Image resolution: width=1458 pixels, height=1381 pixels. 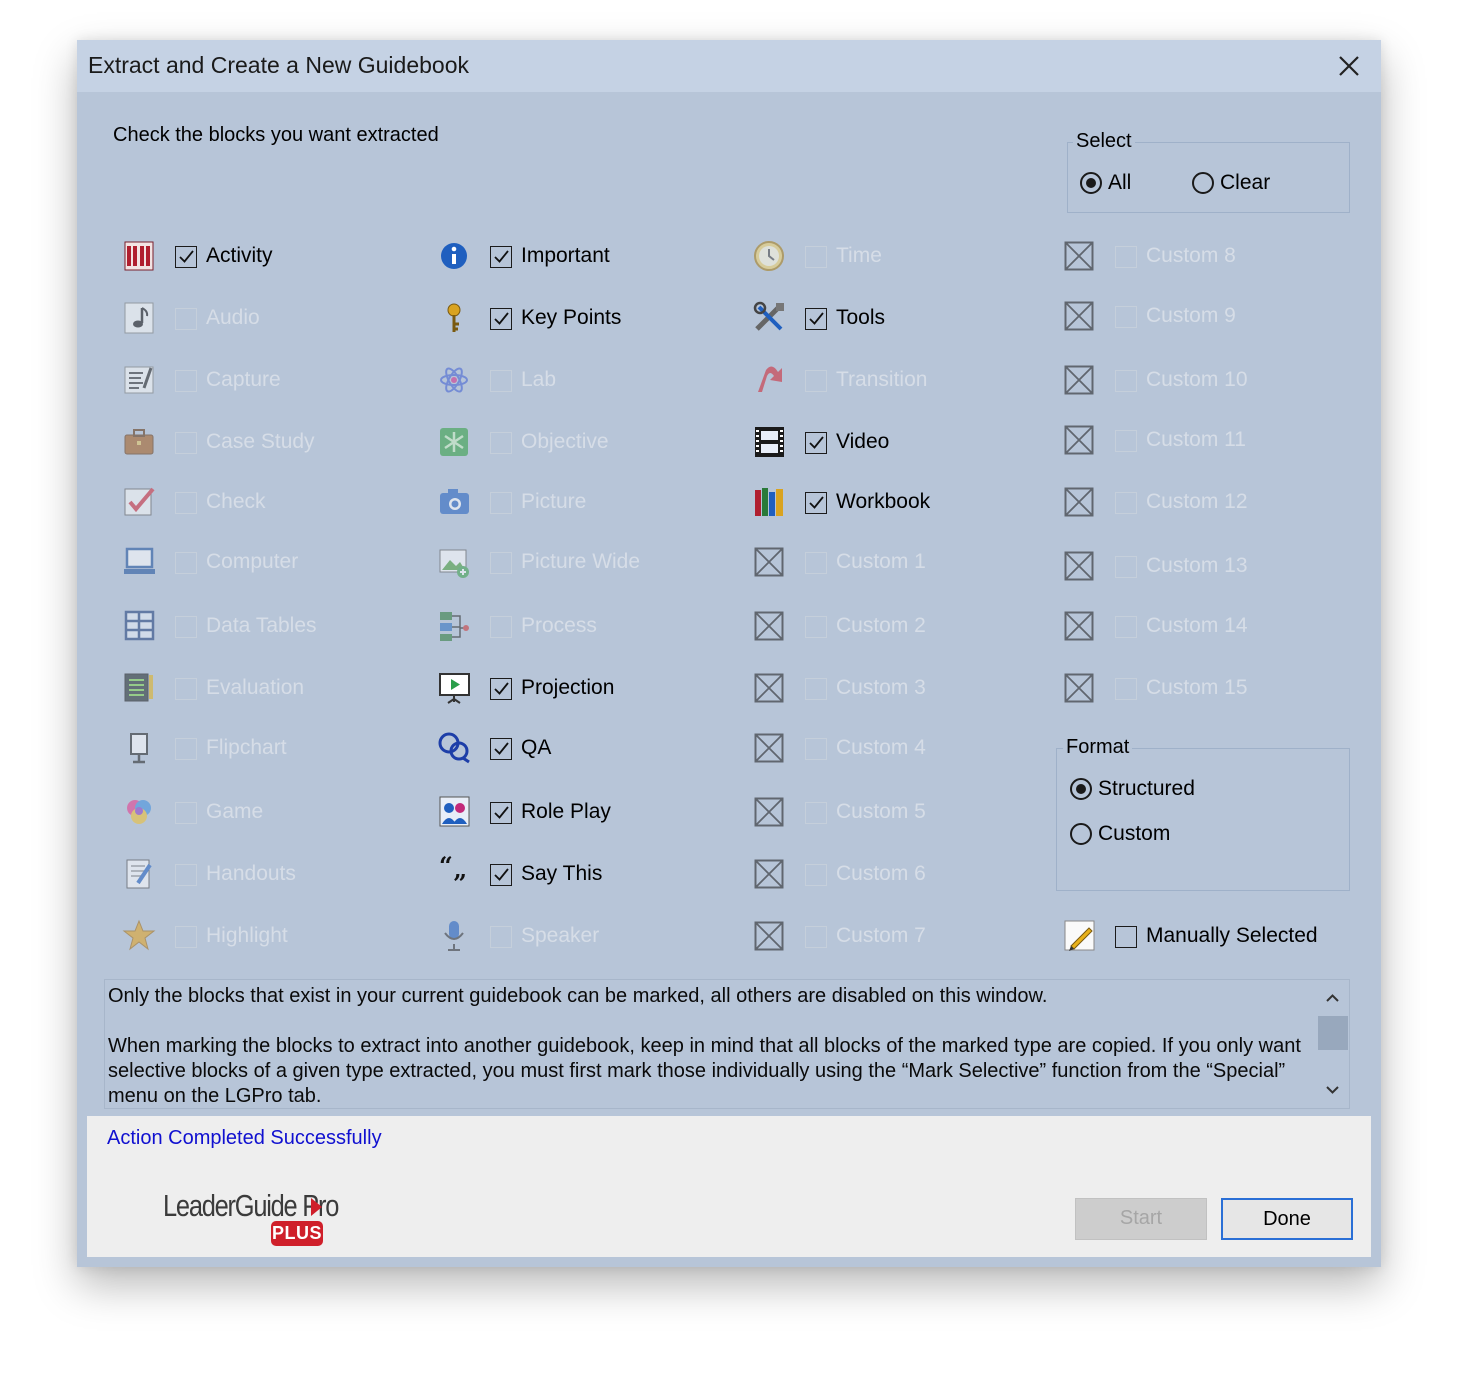 I want to click on block-highlight-checkbox, so click(x=186, y=937).